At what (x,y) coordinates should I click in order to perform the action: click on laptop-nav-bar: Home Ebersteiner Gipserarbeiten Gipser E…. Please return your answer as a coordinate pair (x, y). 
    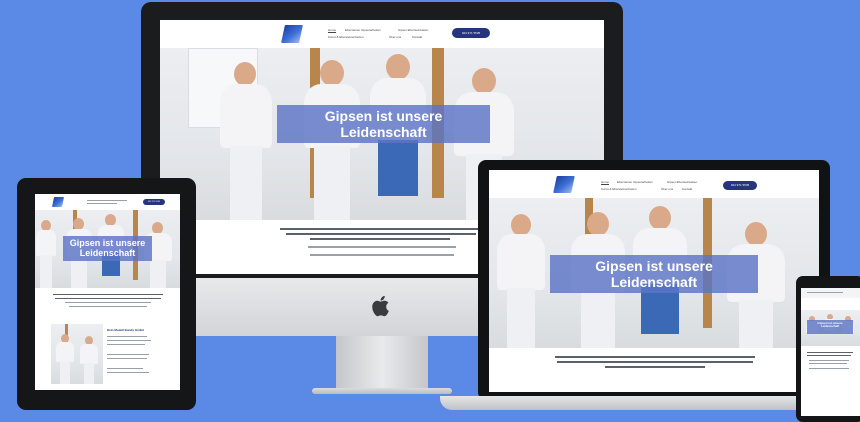
    Looking at the image, I should click on (654, 184).